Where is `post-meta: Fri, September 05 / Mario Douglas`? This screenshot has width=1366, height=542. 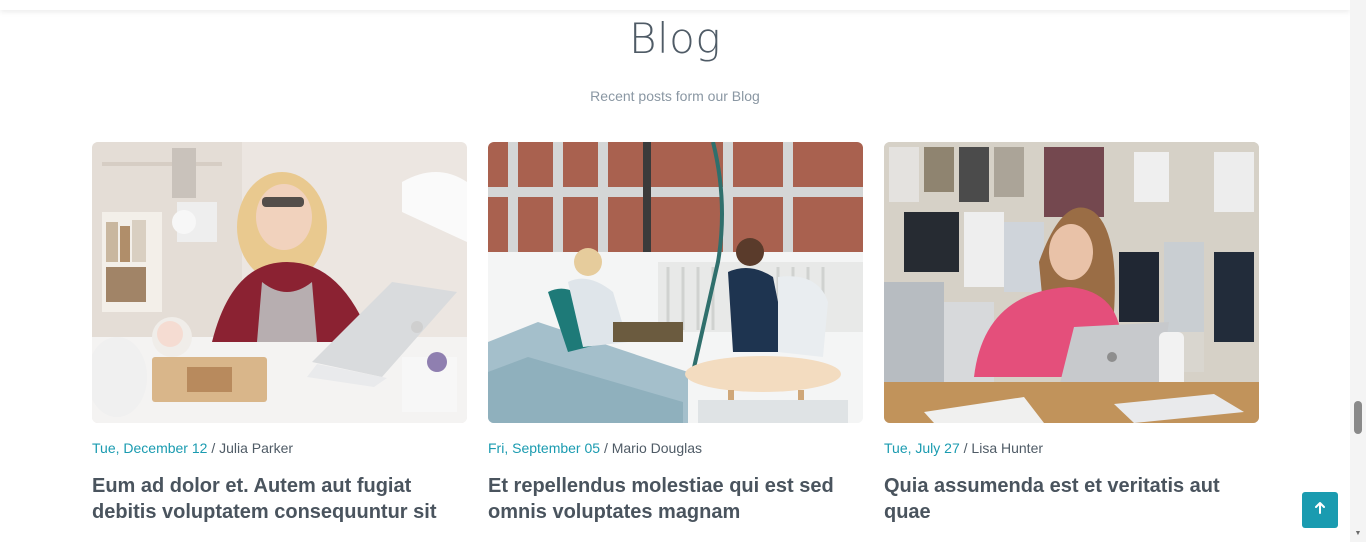 post-meta: Fri, September 05 / Mario Douglas is located at coordinates (675, 448).